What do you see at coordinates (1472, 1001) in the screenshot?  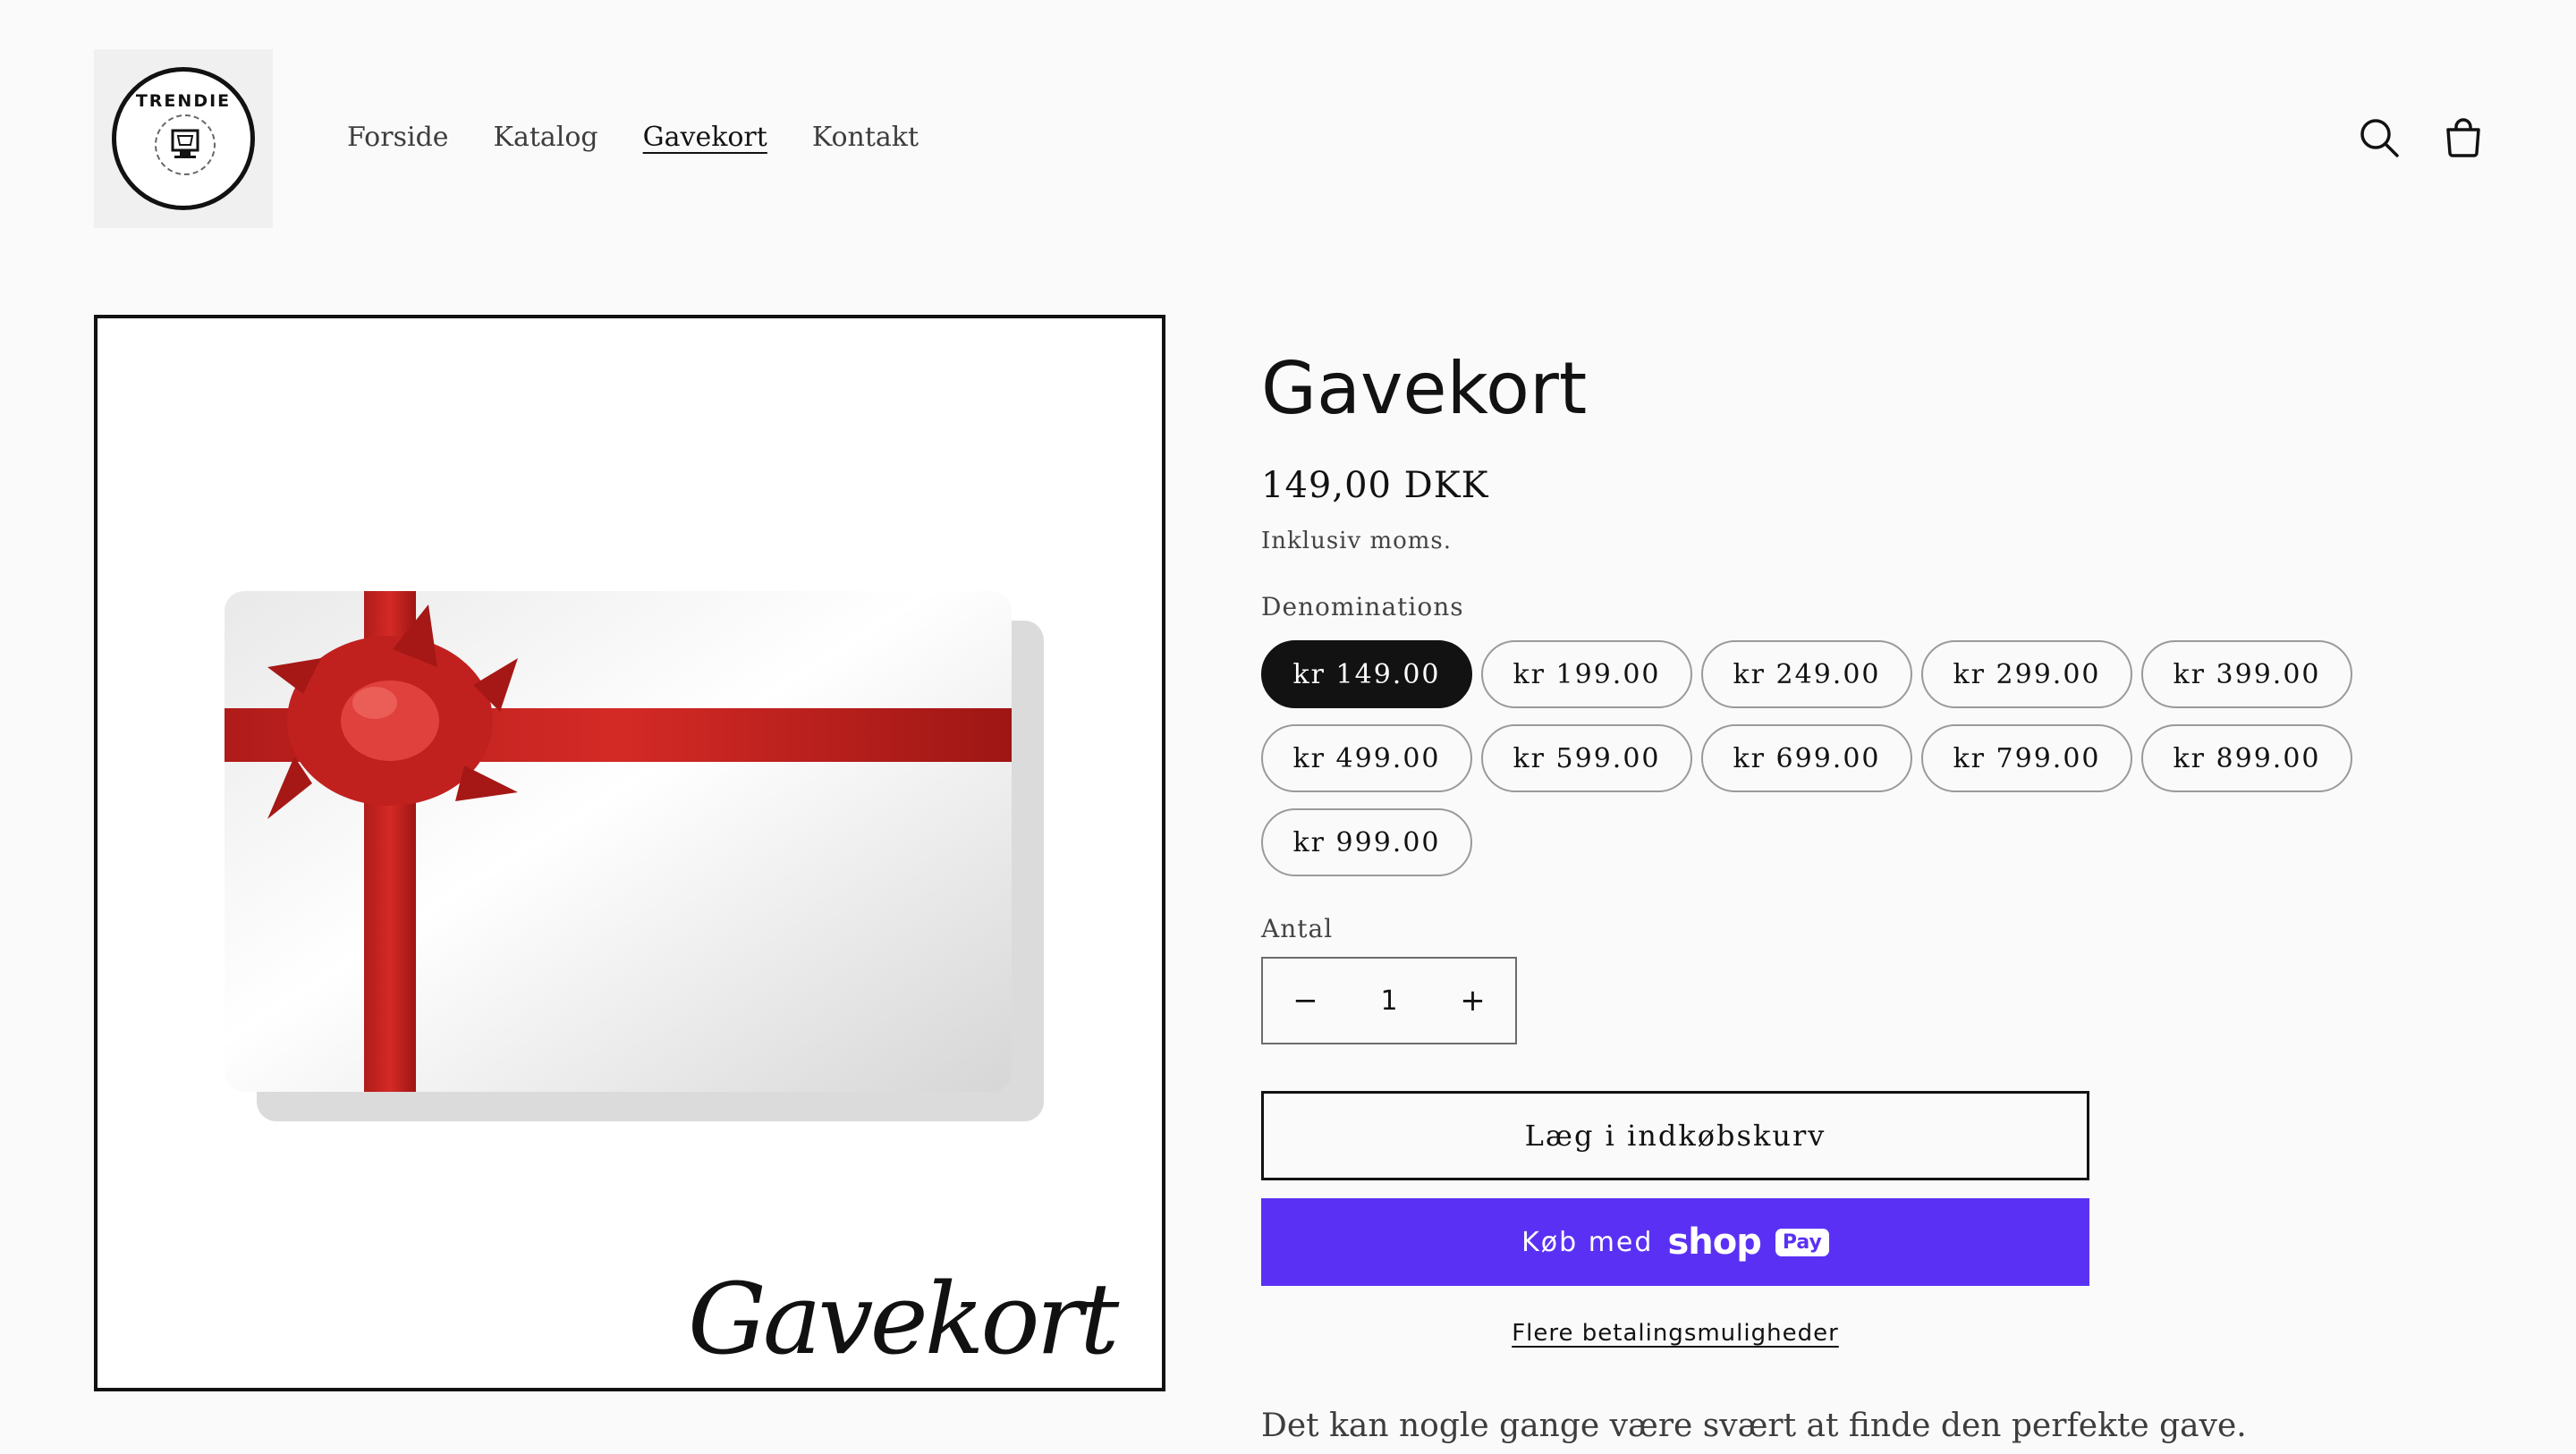 I see `quantity-increase-button: +` at bounding box center [1472, 1001].